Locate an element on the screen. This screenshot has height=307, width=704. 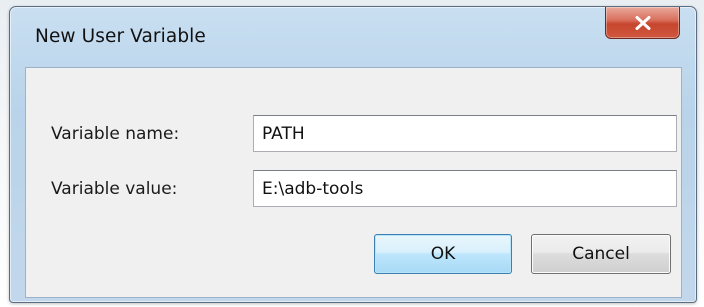
variable-name-input is located at coordinates (465, 133).